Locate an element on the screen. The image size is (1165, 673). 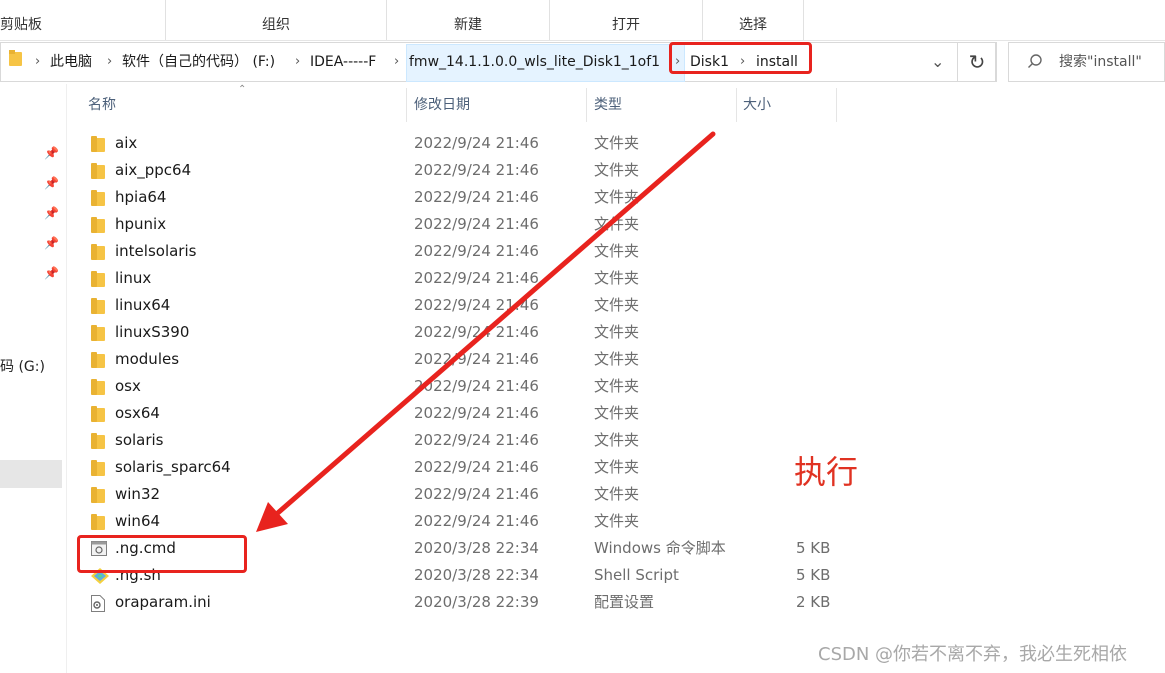
file-name: solaris_sparc64 is located at coordinates (173, 467).